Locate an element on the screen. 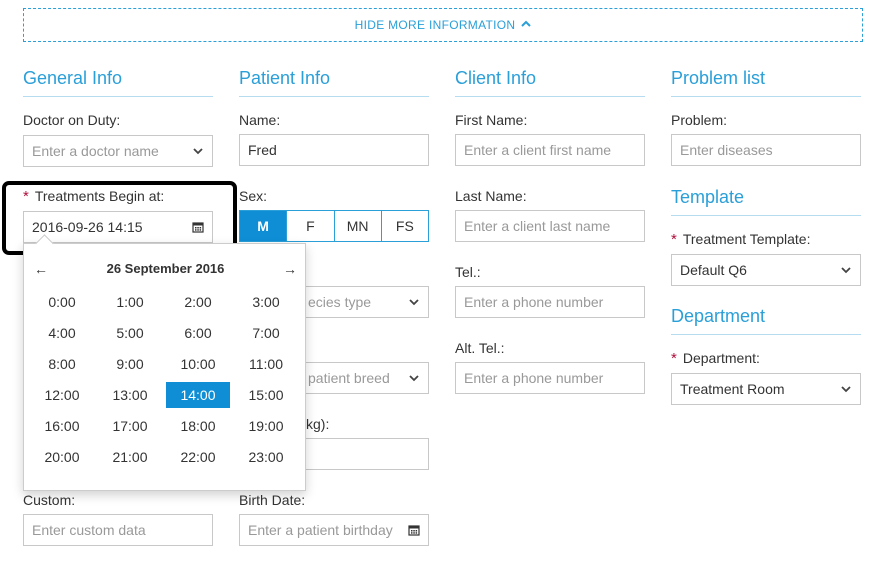 Image resolution: width=885 pixels, height=569 pixels. breed-placeholder: patient breed is located at coordinates (349, 378).